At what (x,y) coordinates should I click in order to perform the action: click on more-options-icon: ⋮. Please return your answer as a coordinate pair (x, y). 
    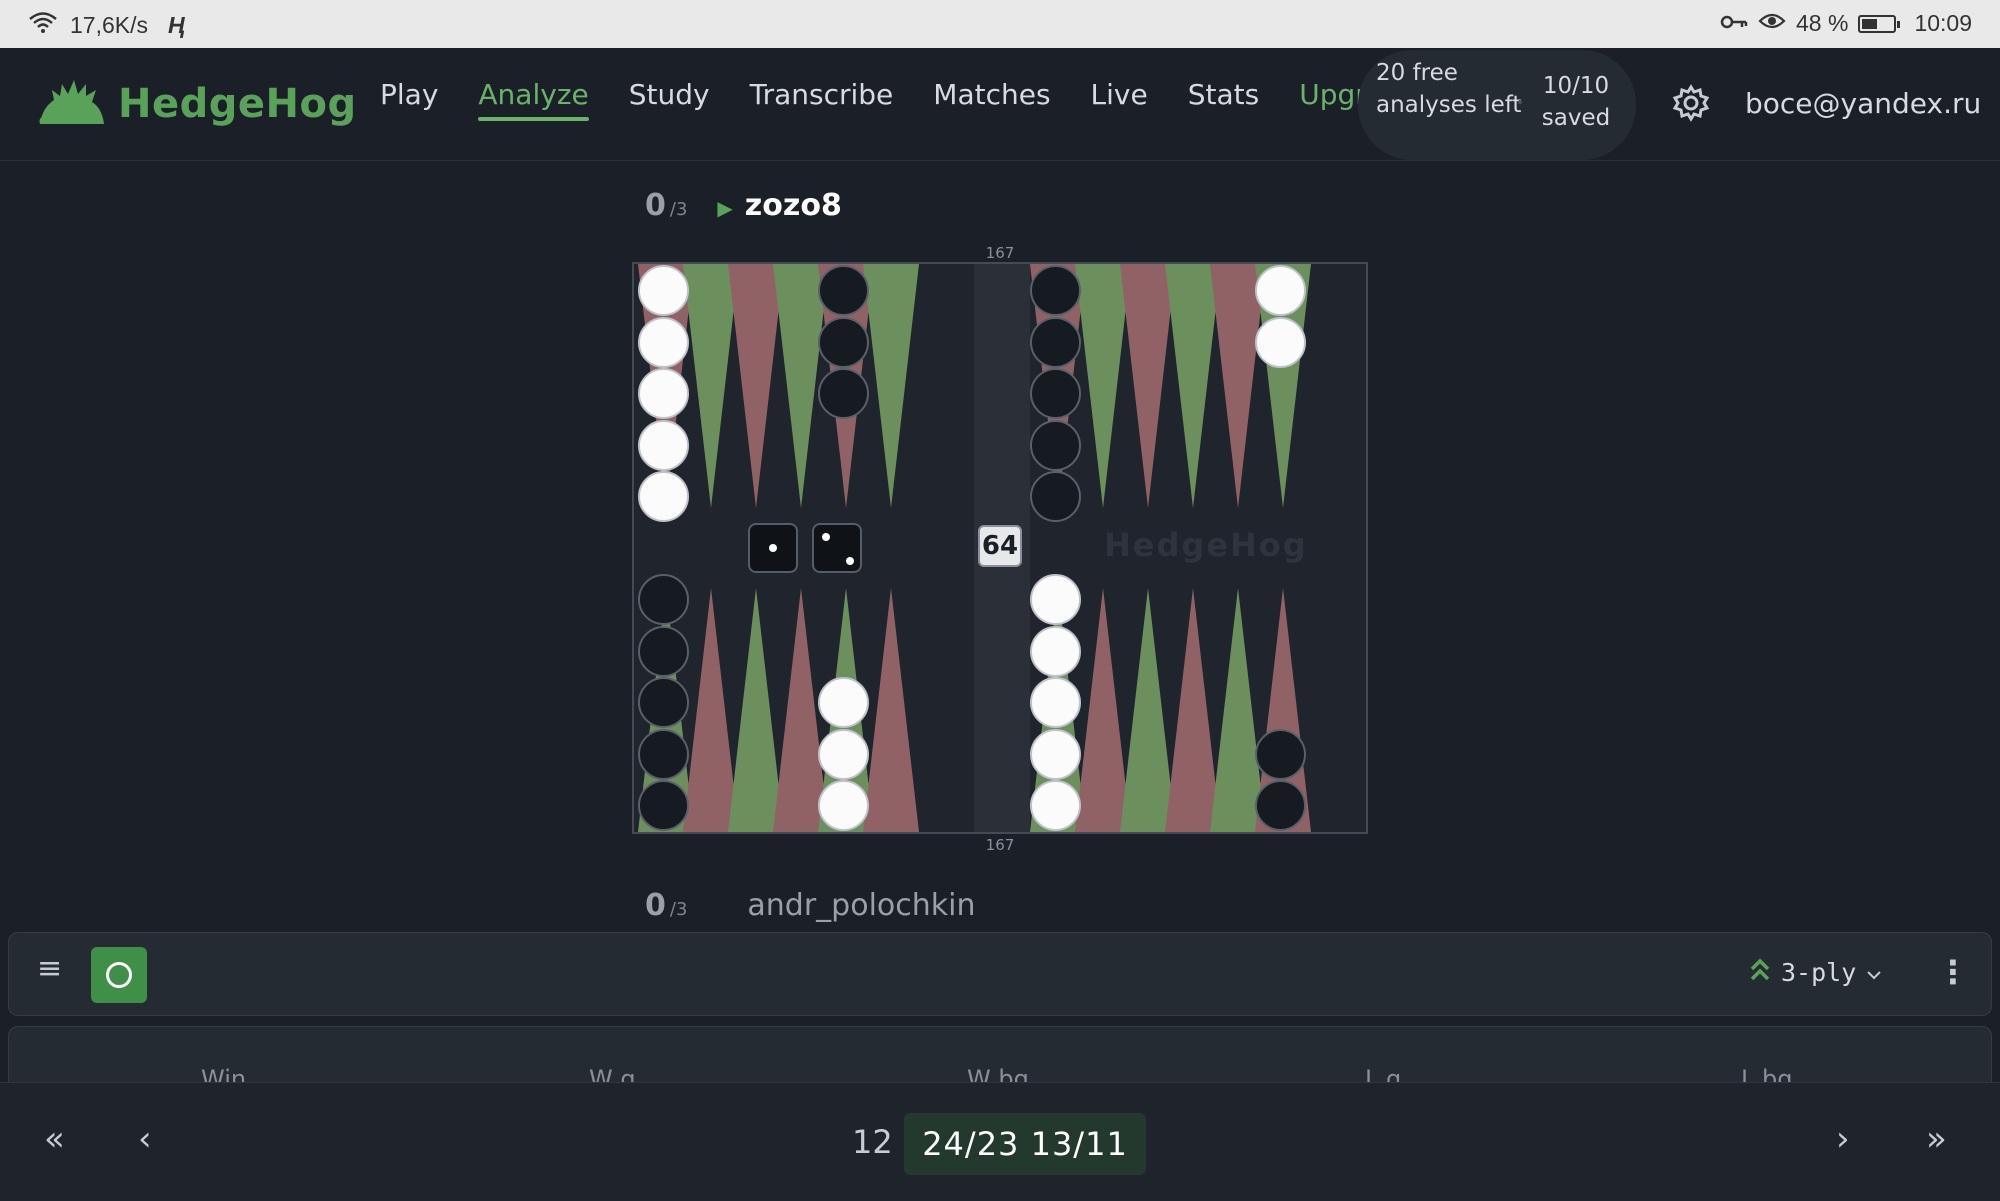
    Looking at the image, I should click on (1953, 972).